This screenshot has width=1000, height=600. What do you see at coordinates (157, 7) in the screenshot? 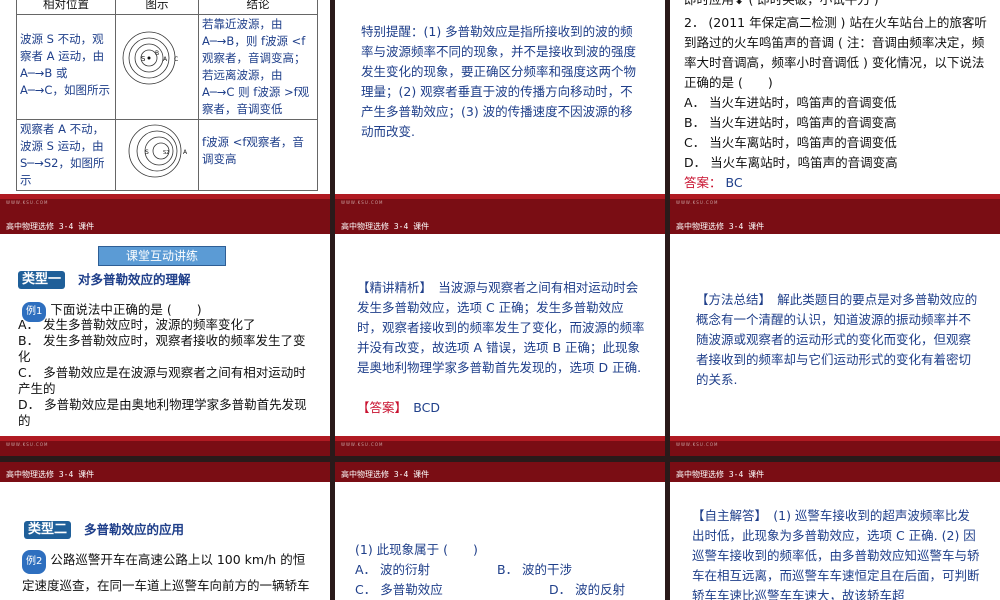
I see `table-header: 图示` at bounding box center [157, 7].